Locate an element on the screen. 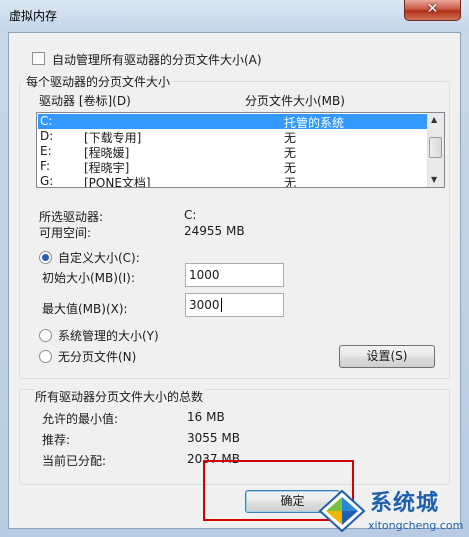 Image resolution: width=469 pixels, height=537 pixels. watermark-logo-icon is located at coordinates (342, 511).